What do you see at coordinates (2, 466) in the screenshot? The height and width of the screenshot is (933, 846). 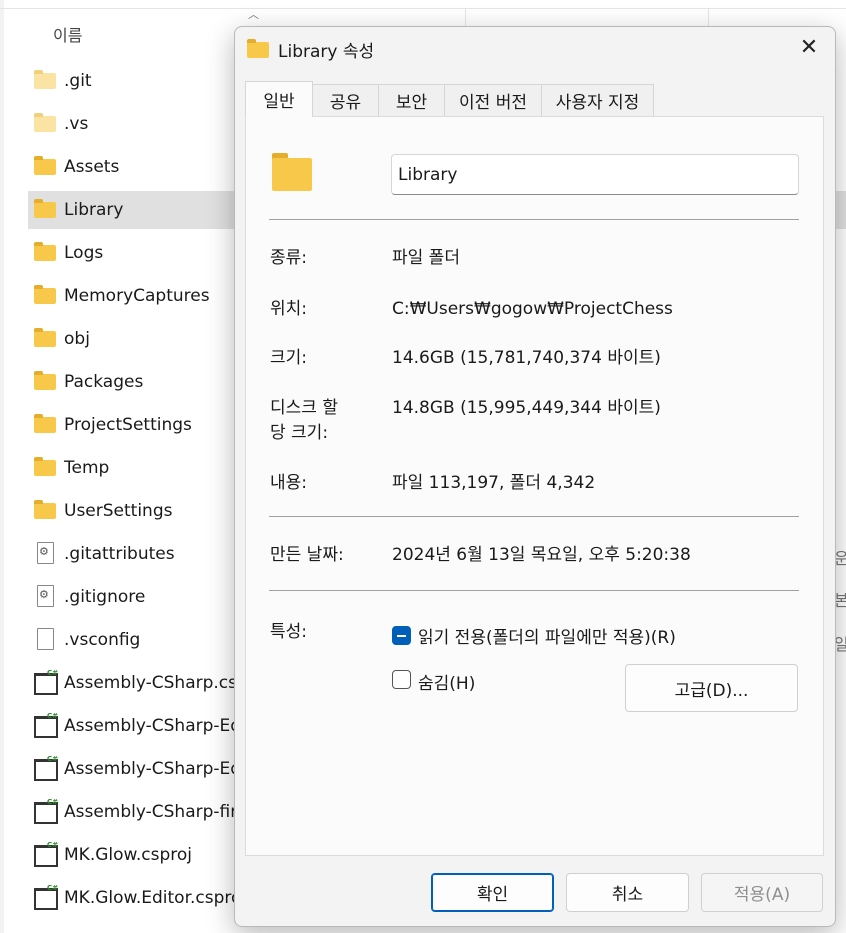 I see `navigation-pane-edge` at bounding box center [2, 466].